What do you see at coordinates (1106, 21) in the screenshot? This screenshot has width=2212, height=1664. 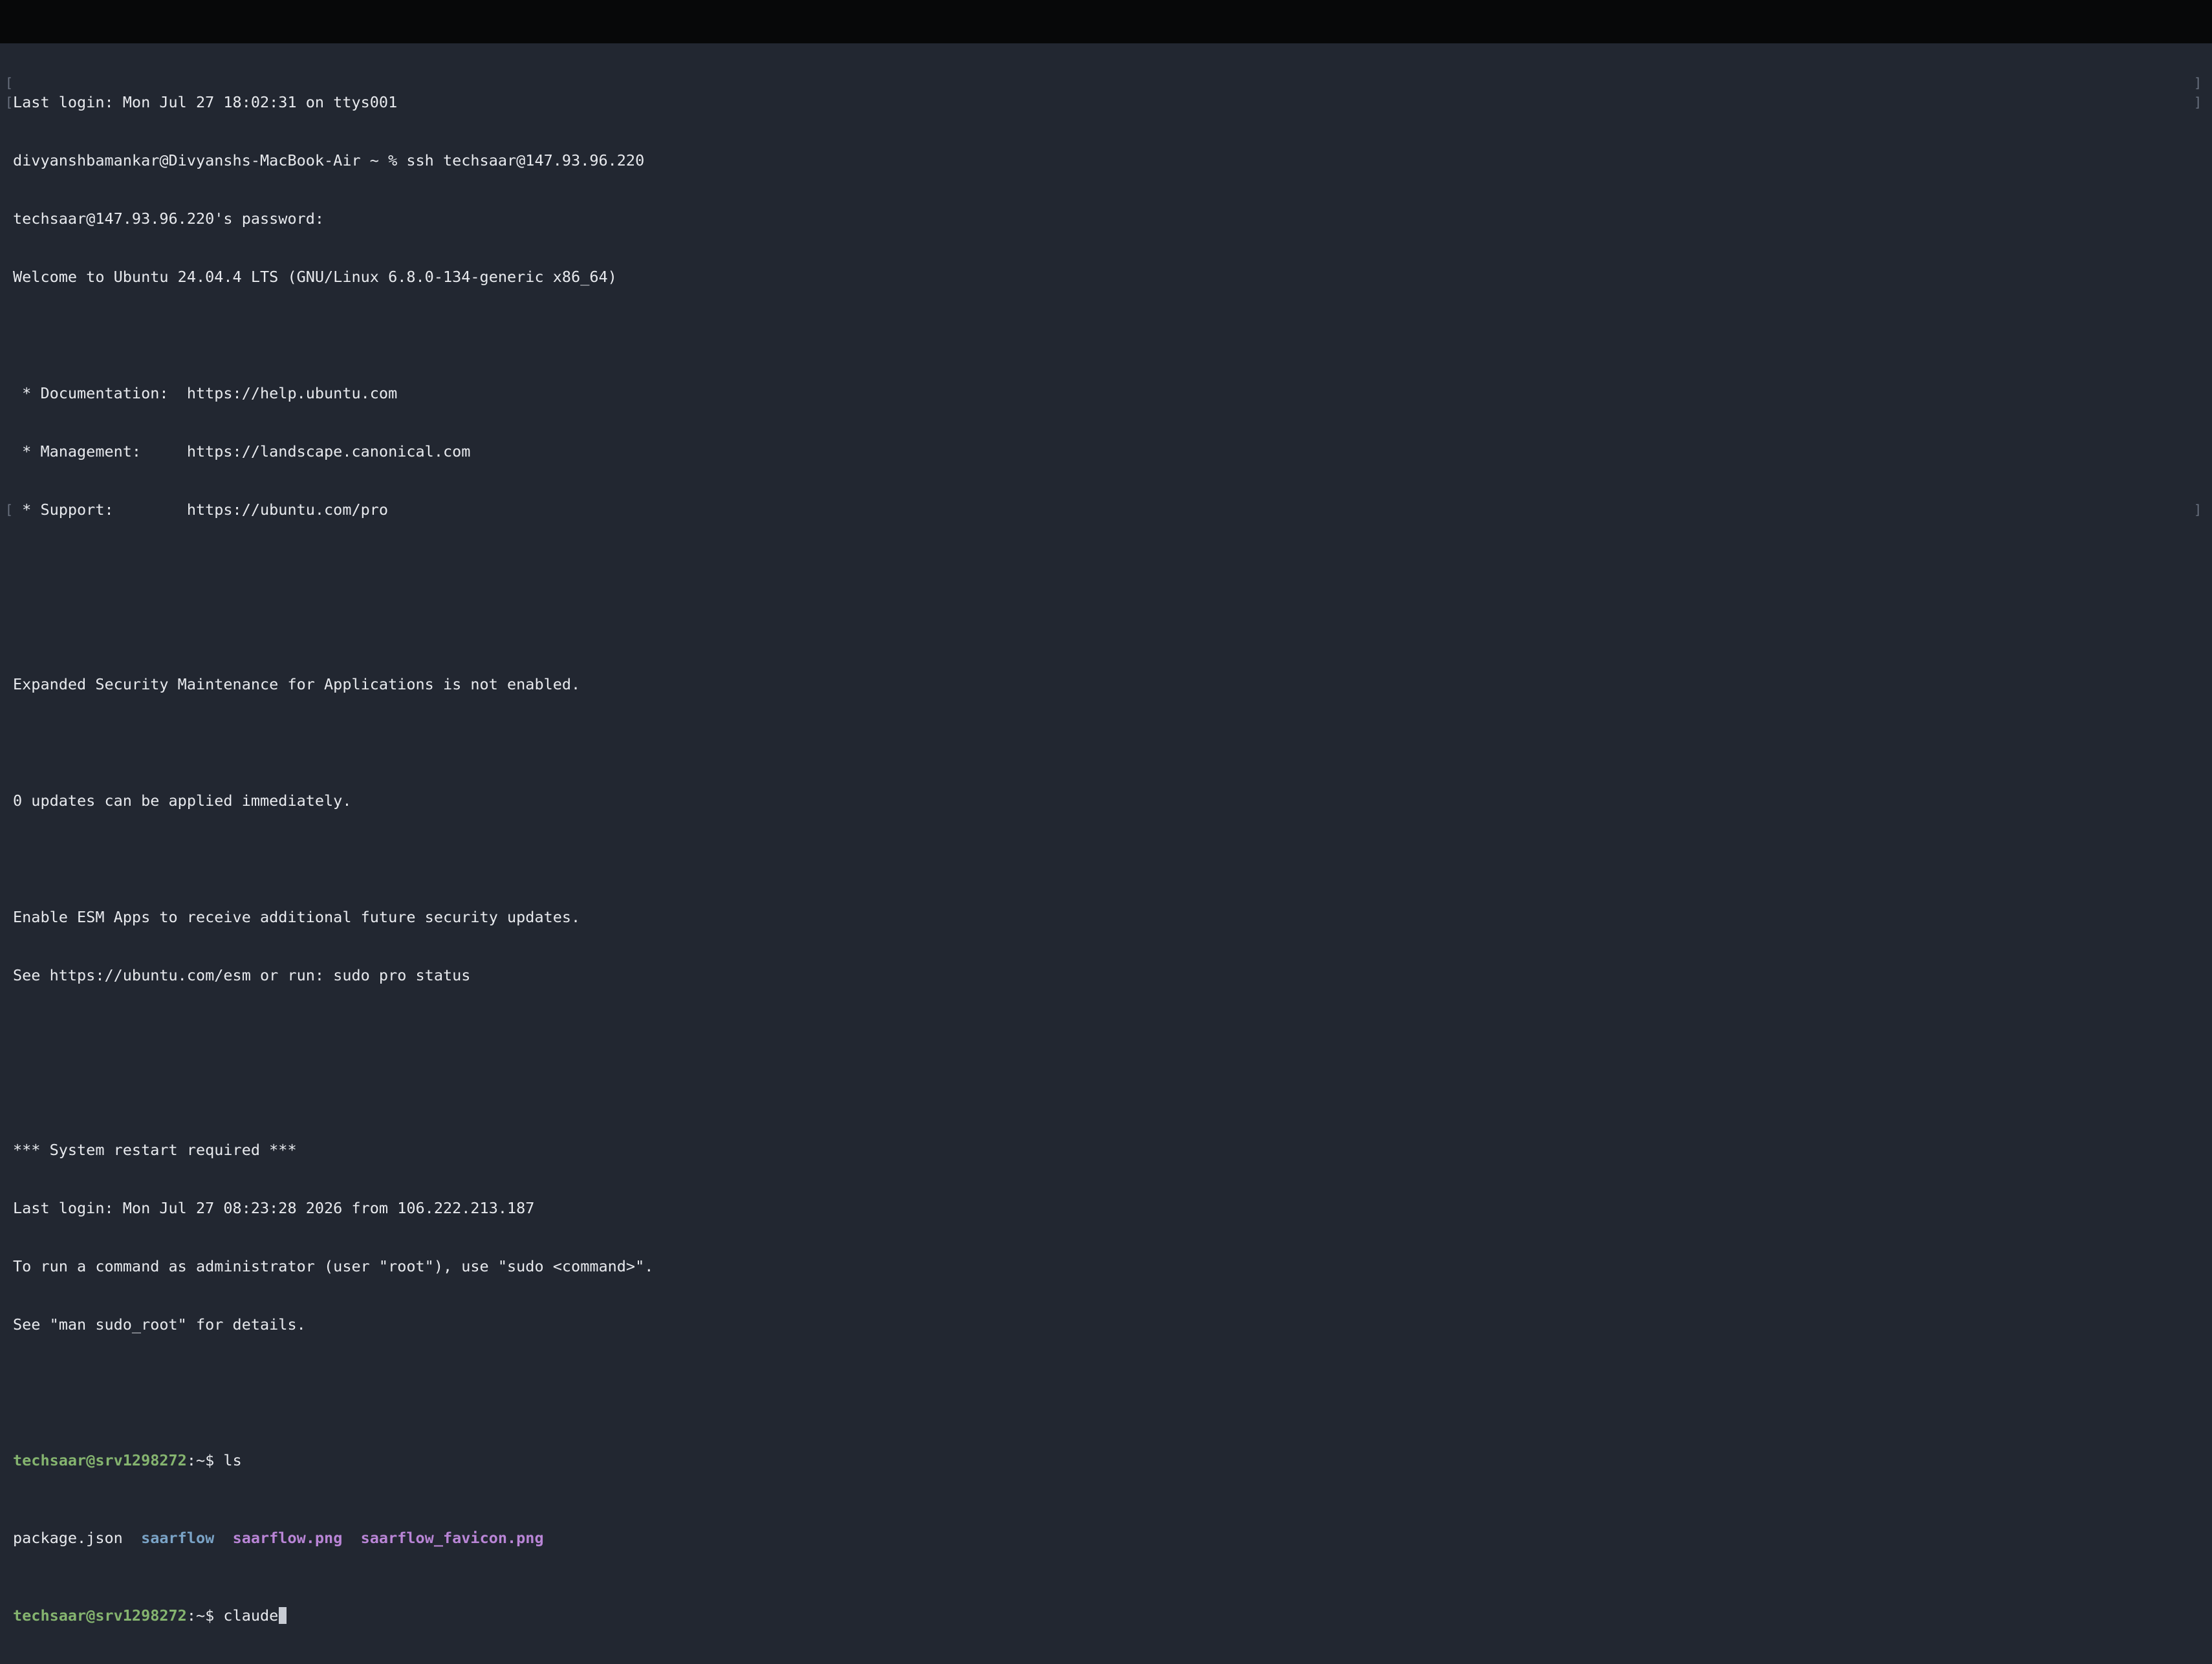 I see `window-titlebar` at bounding box center [1106, 21].